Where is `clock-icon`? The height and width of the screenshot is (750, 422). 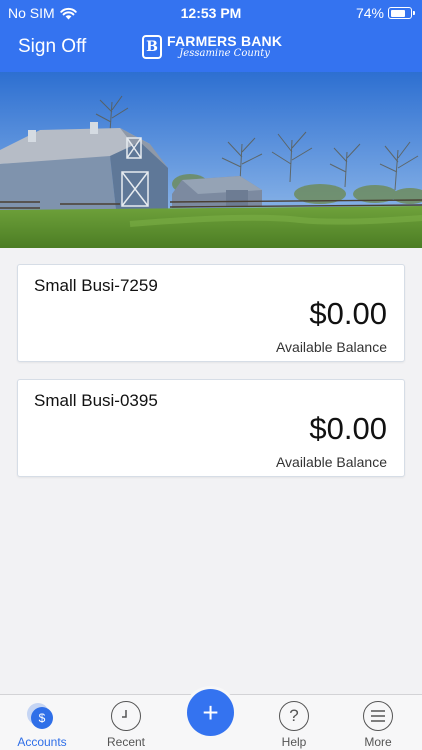
clock-icon is located at coordinates (126, 716).